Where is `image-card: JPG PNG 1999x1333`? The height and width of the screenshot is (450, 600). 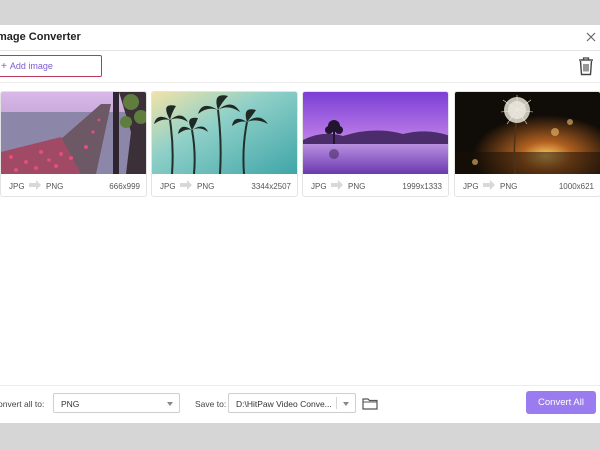 image-card: JPG PNG 1999x1333 is located at coordinates (375, 144).